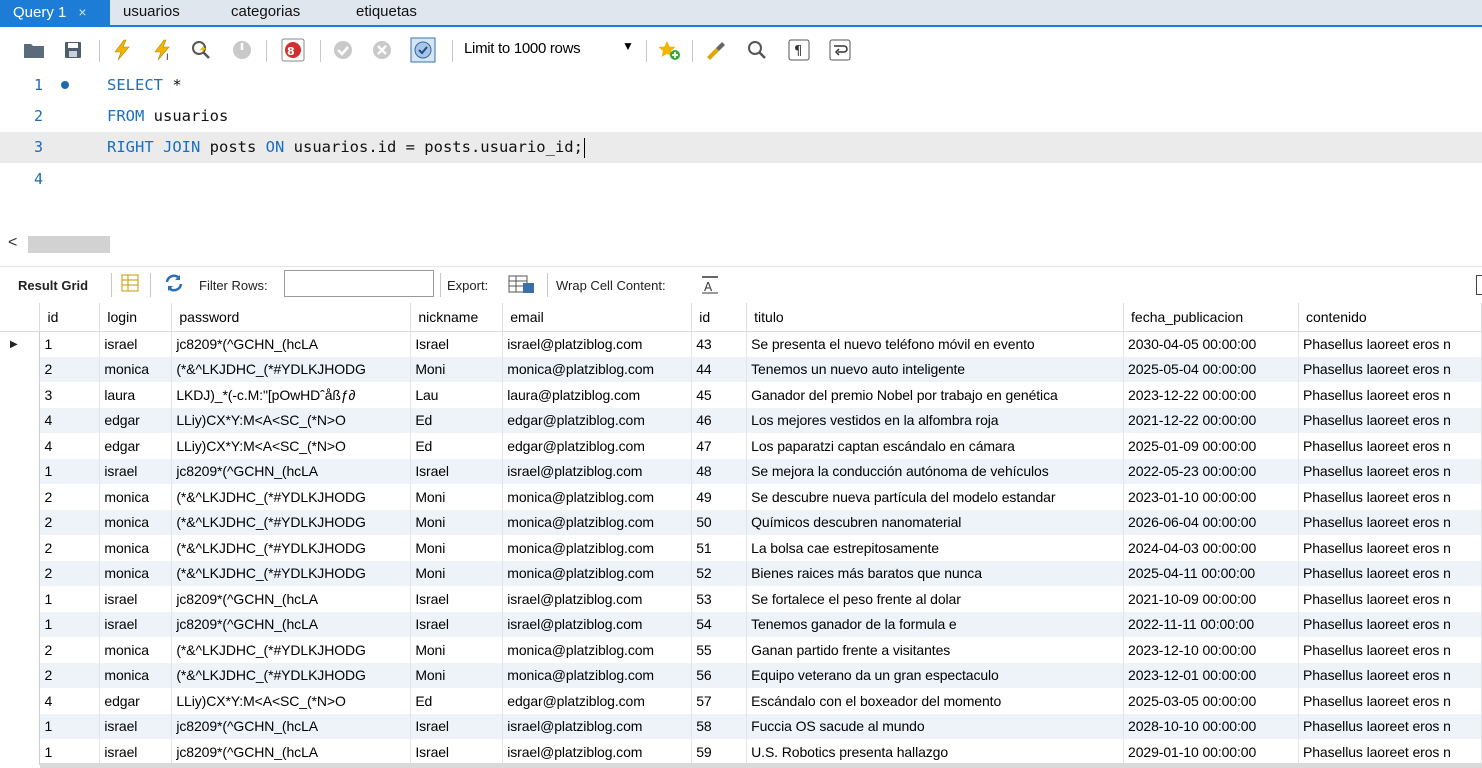 This screenshot has width=1482, height=768. Describe the element at coordinates (70, 317) in the screenshot. I see `column-header: id` at that location.